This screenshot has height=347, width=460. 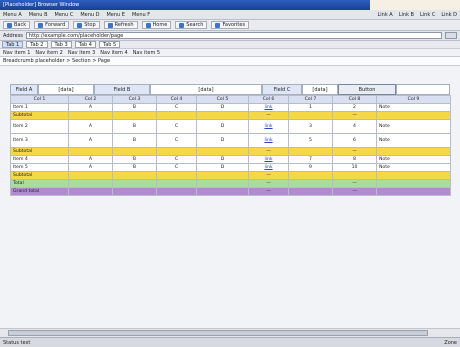 I want to click on status-zone: Zone, so click(x=450, y=342).